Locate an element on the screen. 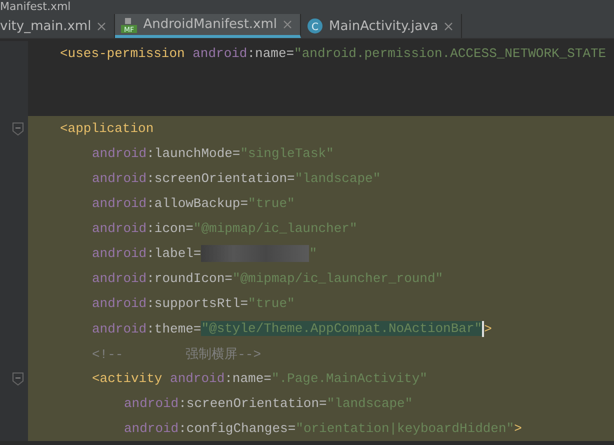 The height and width of the screenshot is (445, 614). window-title: Manifest.xml is located at coordinates (35, 6).